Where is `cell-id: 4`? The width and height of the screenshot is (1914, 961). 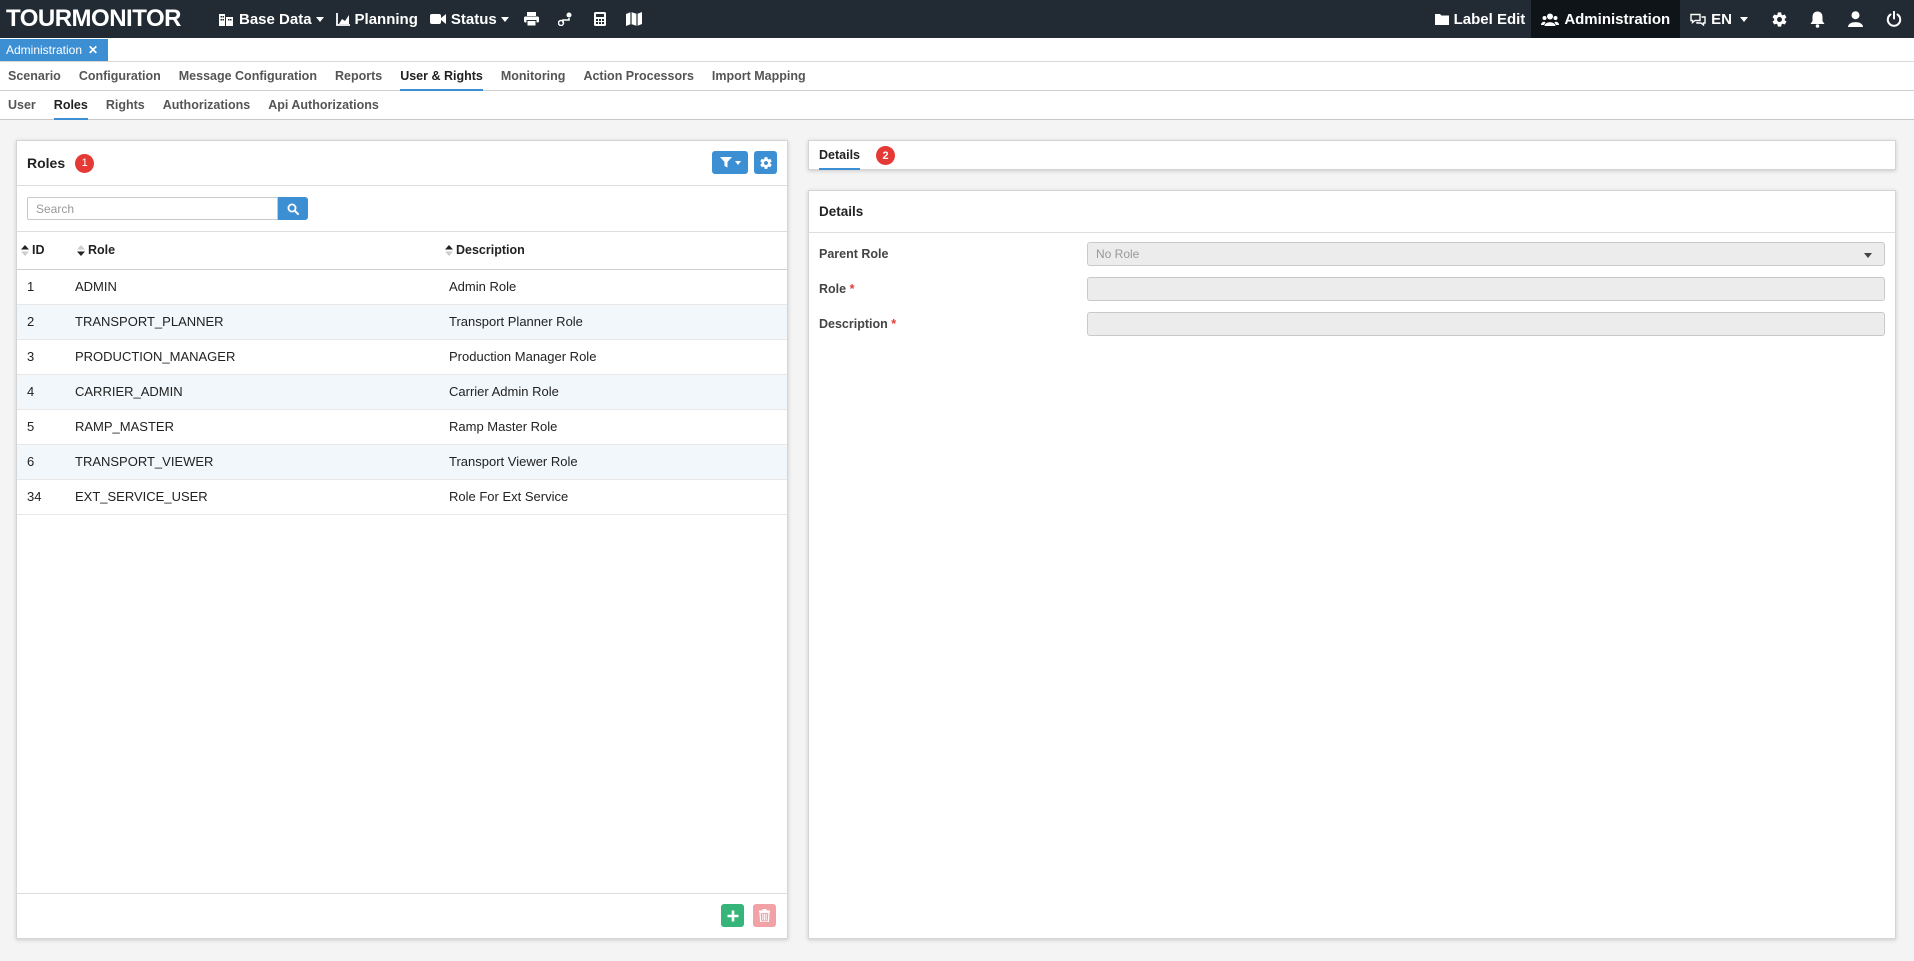 cell-id: 4 is located at coordinates (46, 392).